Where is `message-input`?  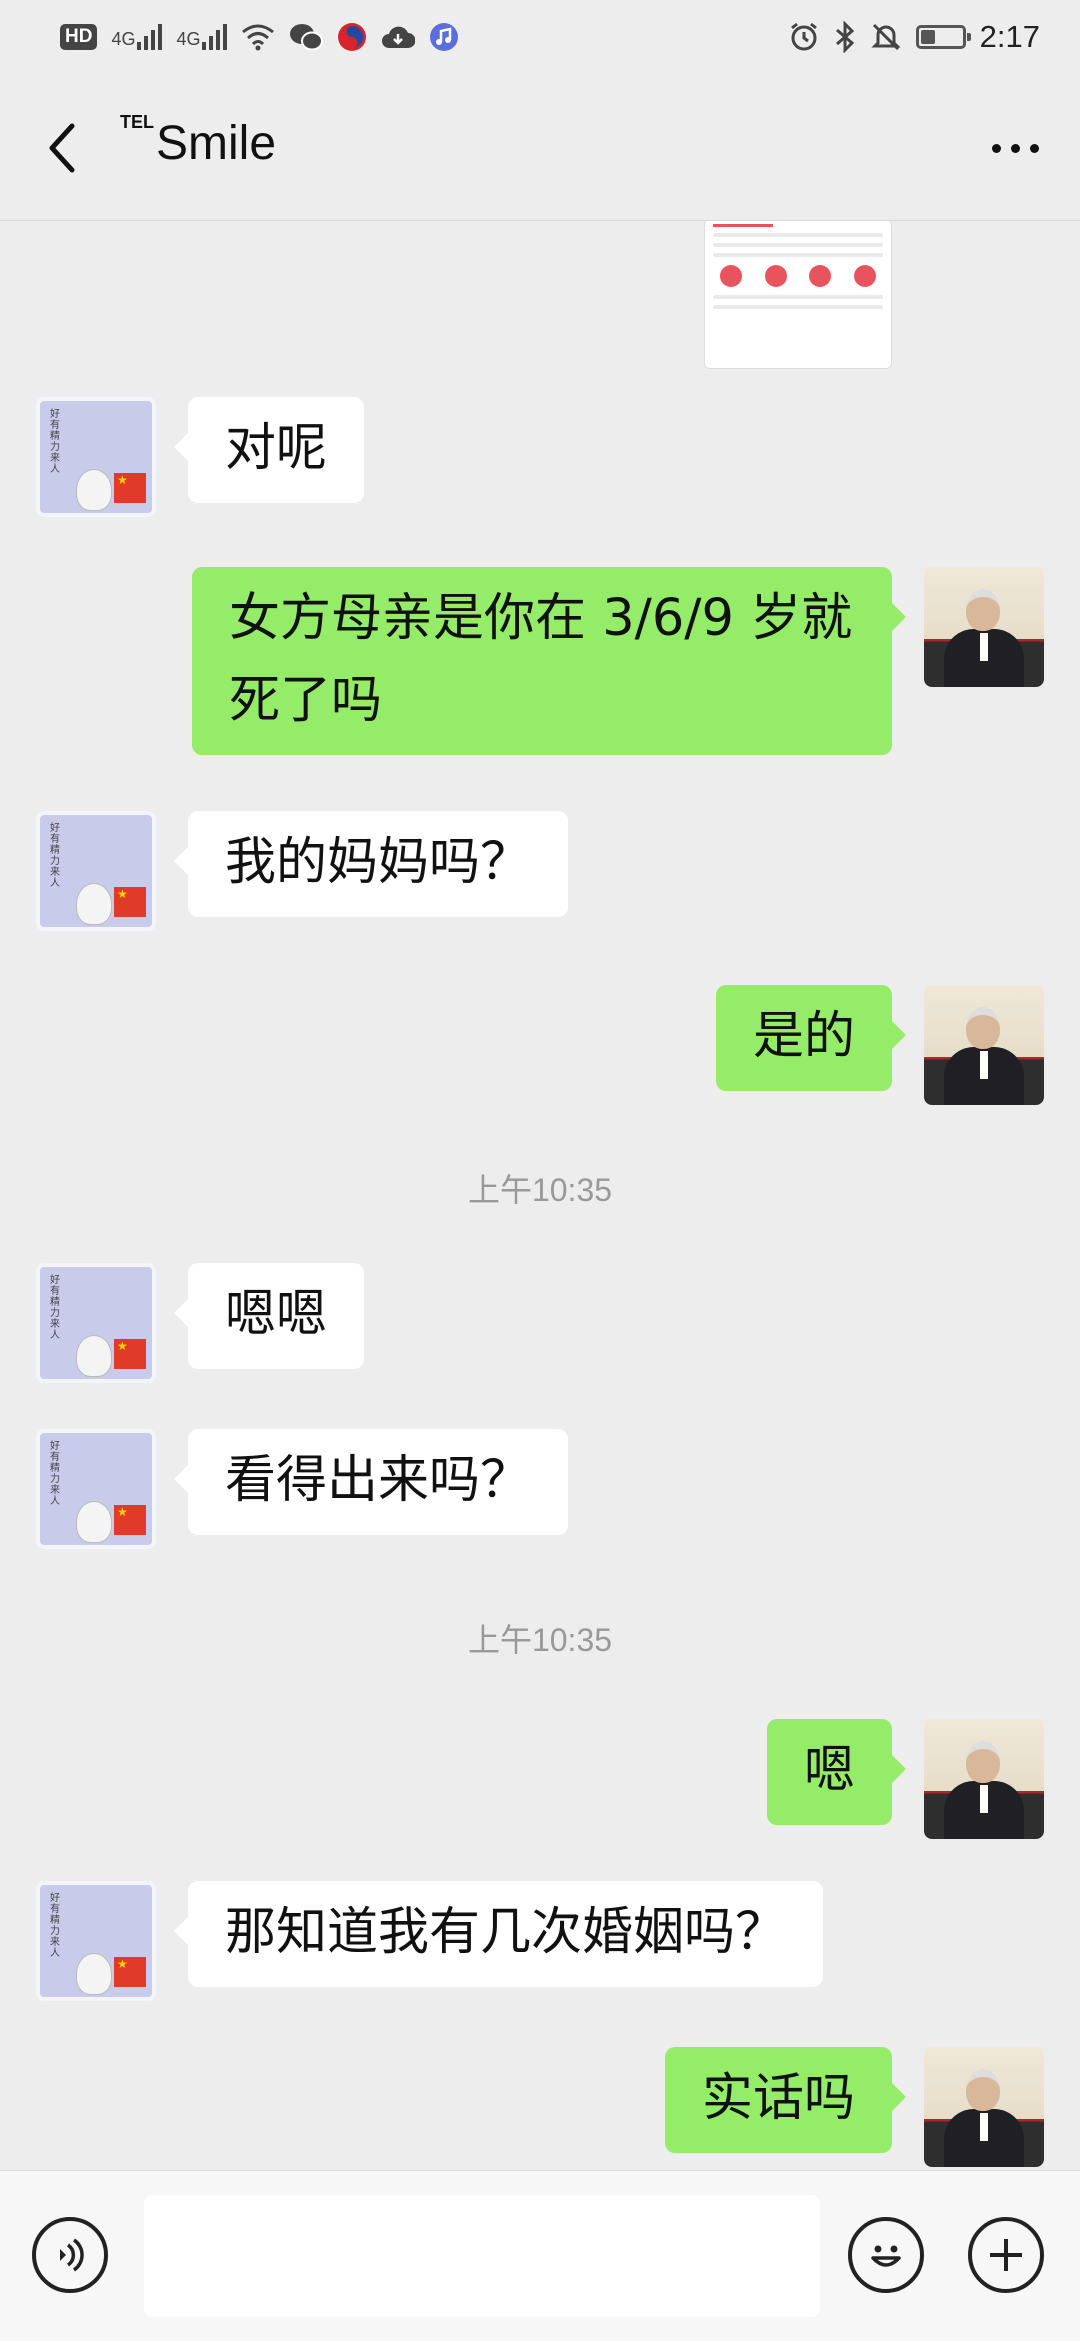
message-input is located at coordinates (482, 2256).